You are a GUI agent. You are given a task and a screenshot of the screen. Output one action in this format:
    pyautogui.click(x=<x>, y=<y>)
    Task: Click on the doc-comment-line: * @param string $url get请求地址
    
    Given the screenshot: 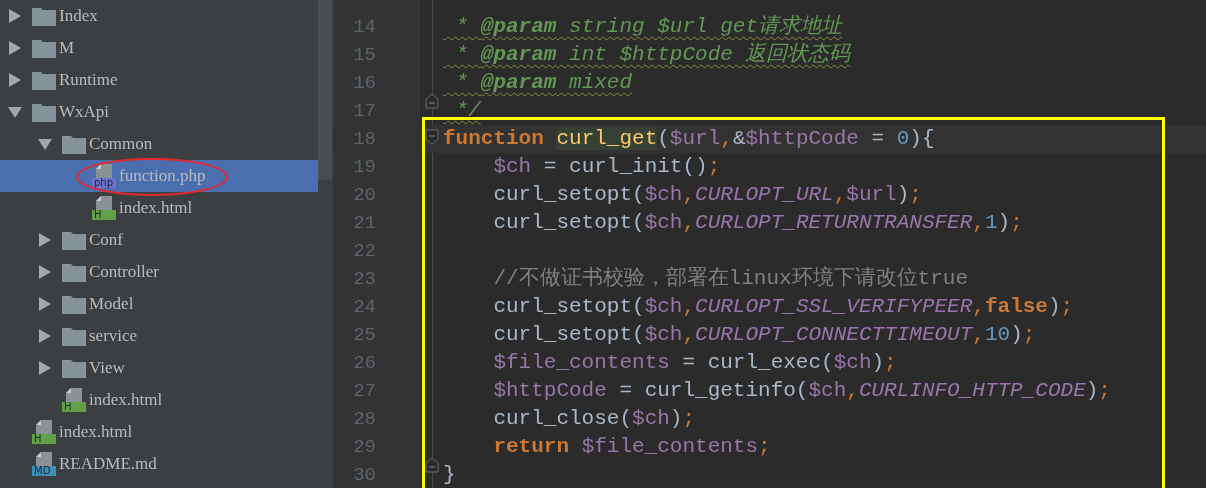 What is the action you would take?
    pyautogui.click(x=648, y=26)
    